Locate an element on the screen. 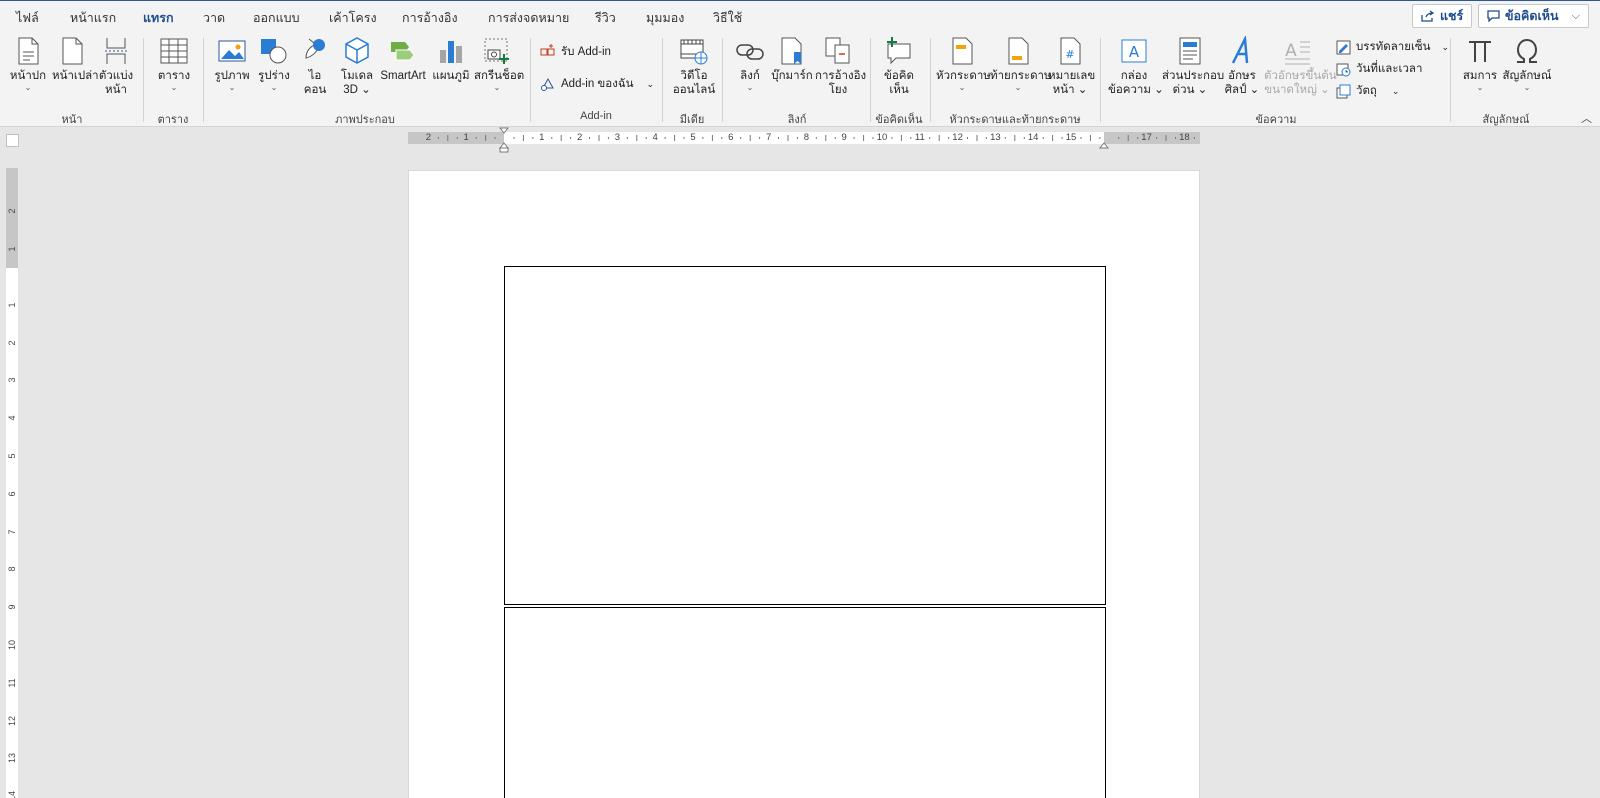  chevron-down-icon: ⌵ is located at coordinates (1576, 16).